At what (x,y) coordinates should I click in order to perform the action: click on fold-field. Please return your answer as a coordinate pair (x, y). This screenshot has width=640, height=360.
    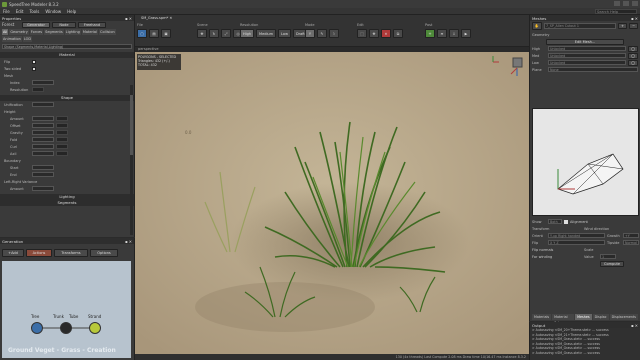
    Looking at the image, I should click on (43, 139).